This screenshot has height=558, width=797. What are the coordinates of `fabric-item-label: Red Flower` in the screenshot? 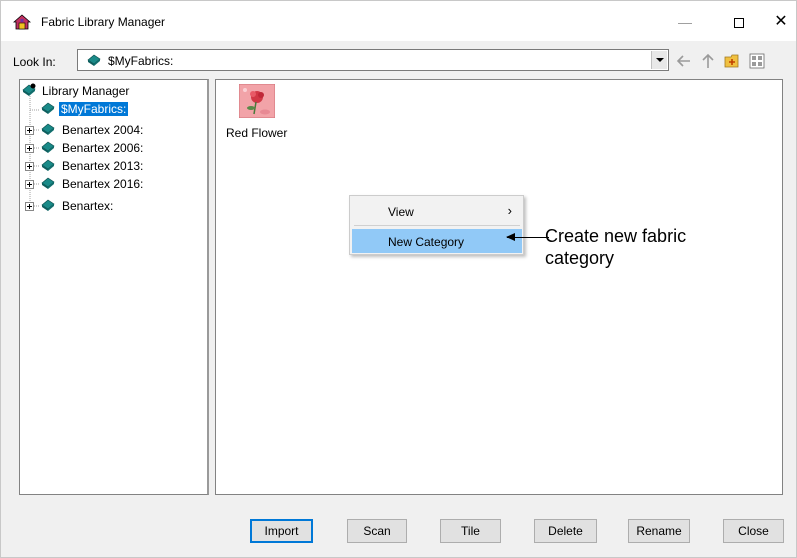 It's located at (257, 133).